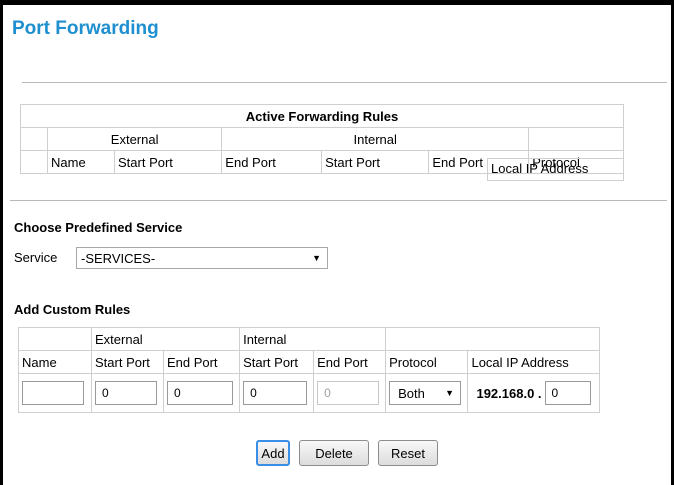  I want to click on predefined-section-title: Choose Predefined Service, so click(98, 227).